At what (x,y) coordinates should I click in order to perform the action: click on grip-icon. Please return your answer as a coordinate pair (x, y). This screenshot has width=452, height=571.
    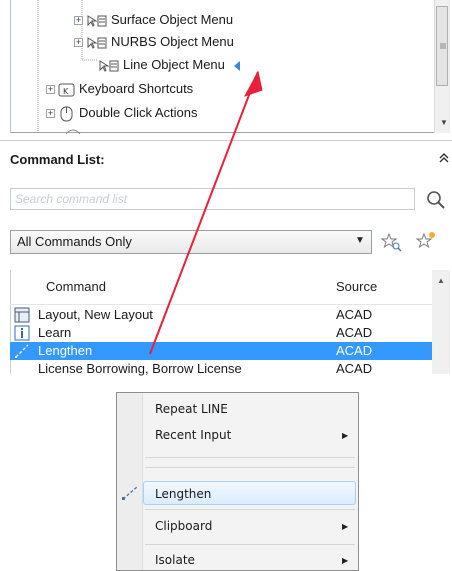
    Looking at the image, I should click on (443, 46).